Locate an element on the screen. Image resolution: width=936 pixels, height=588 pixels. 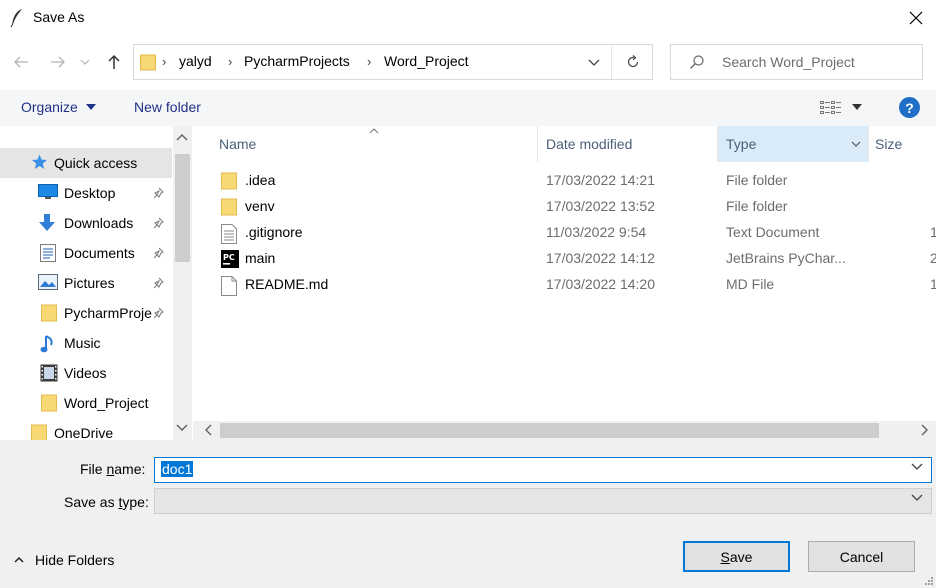
nav-scrollbar-thumb is located at coordinates (182, 208).